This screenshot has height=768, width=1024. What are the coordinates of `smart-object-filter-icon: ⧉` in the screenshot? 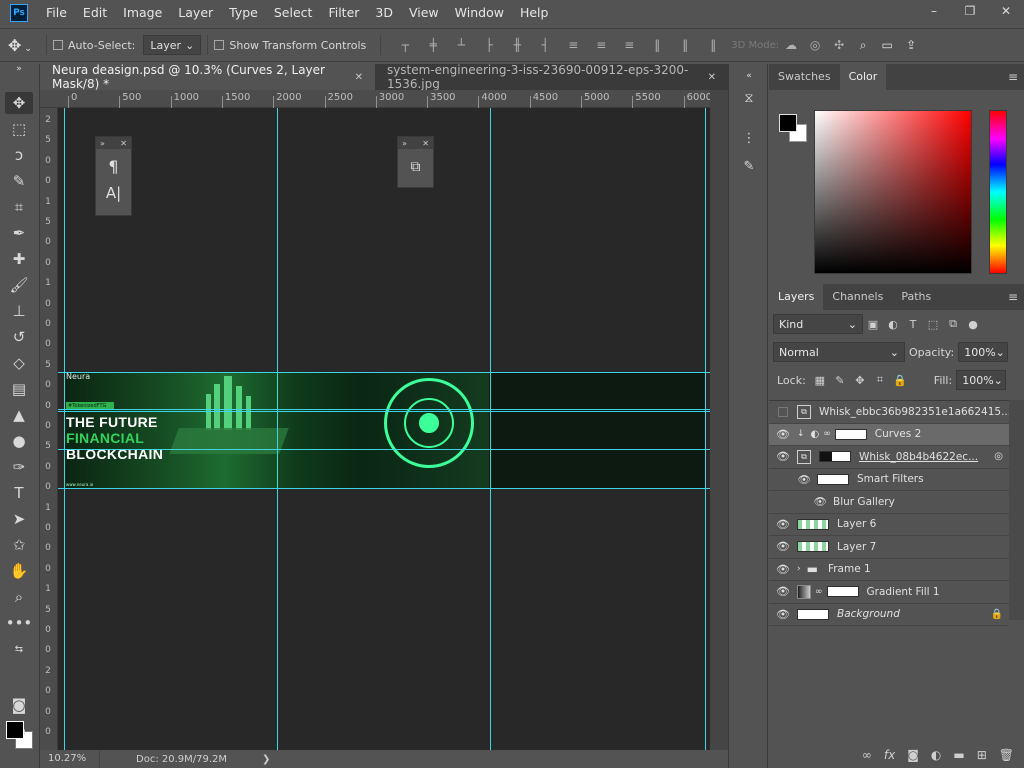 It's located at (953, 324).